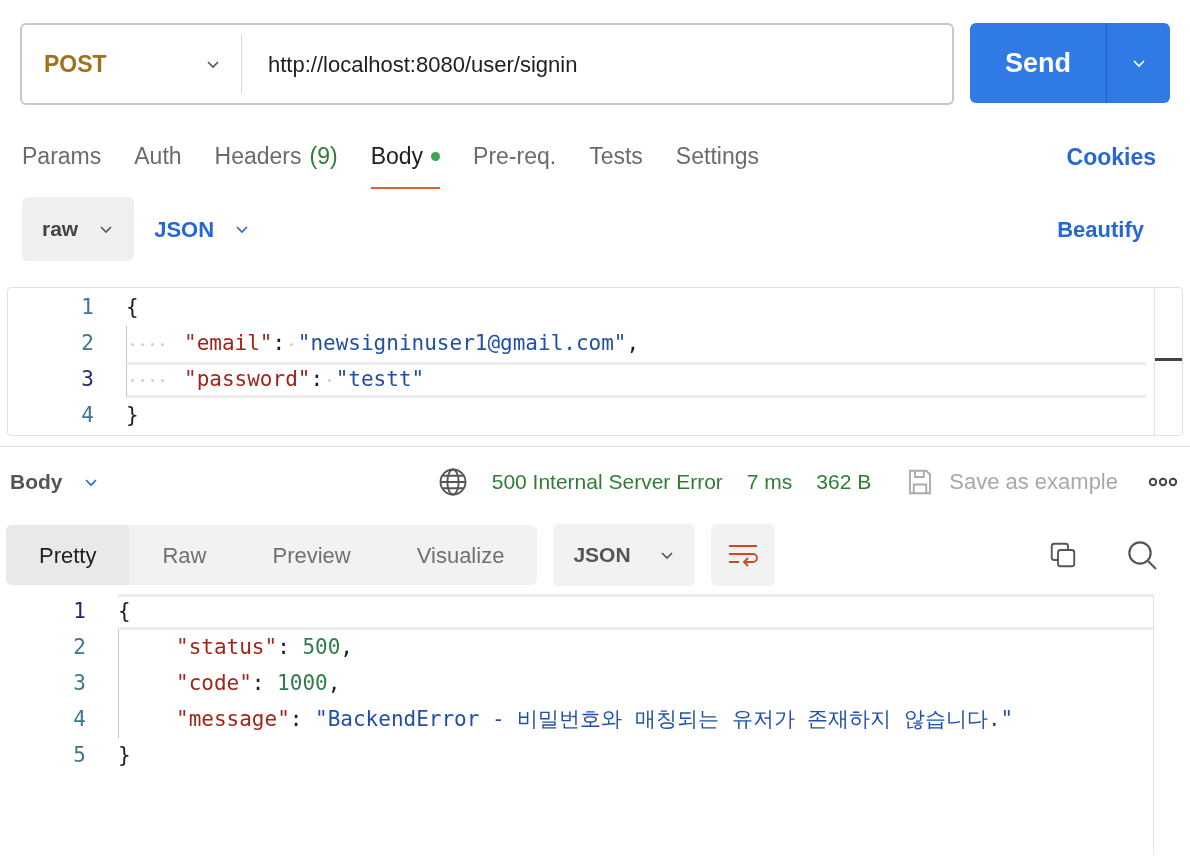  I want to click on view-tab: Raw, so click(184, 555).